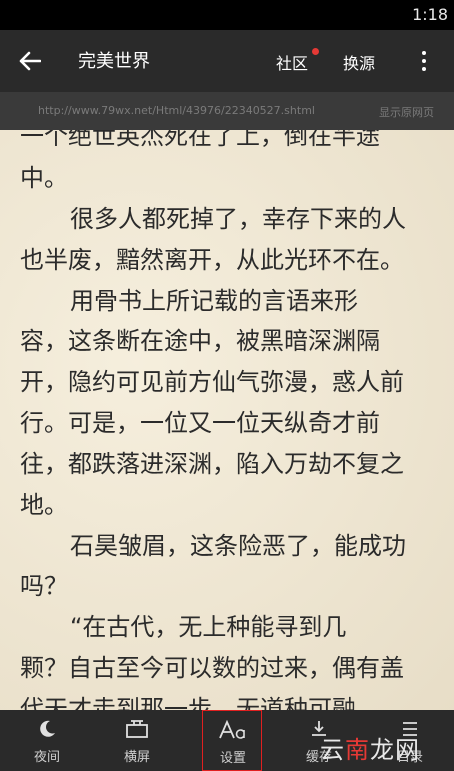  Describe the element at coordinates (114, 61) in the screenshot. I see `book-title: 完美世界` at that location.